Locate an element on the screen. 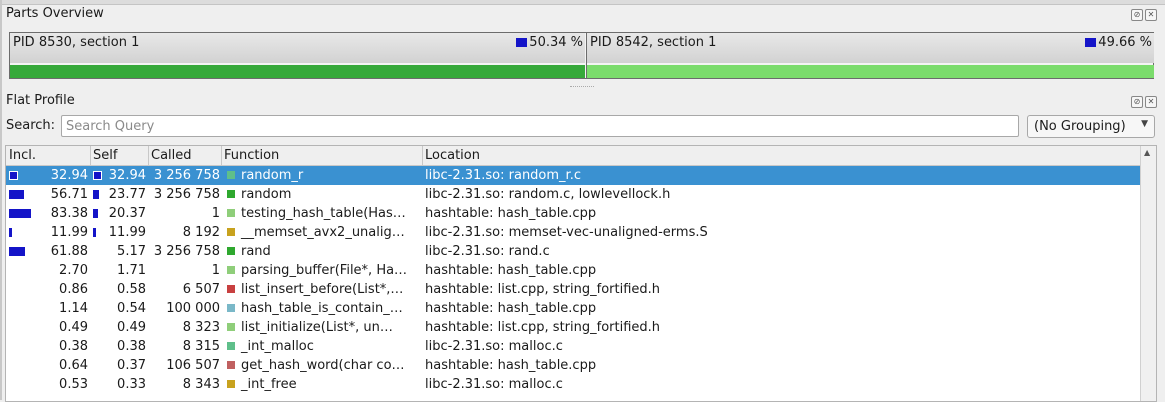 The height and width of the screenshot is (402, 1165). self-value: 11.99 is located at coordinates (127, 232).